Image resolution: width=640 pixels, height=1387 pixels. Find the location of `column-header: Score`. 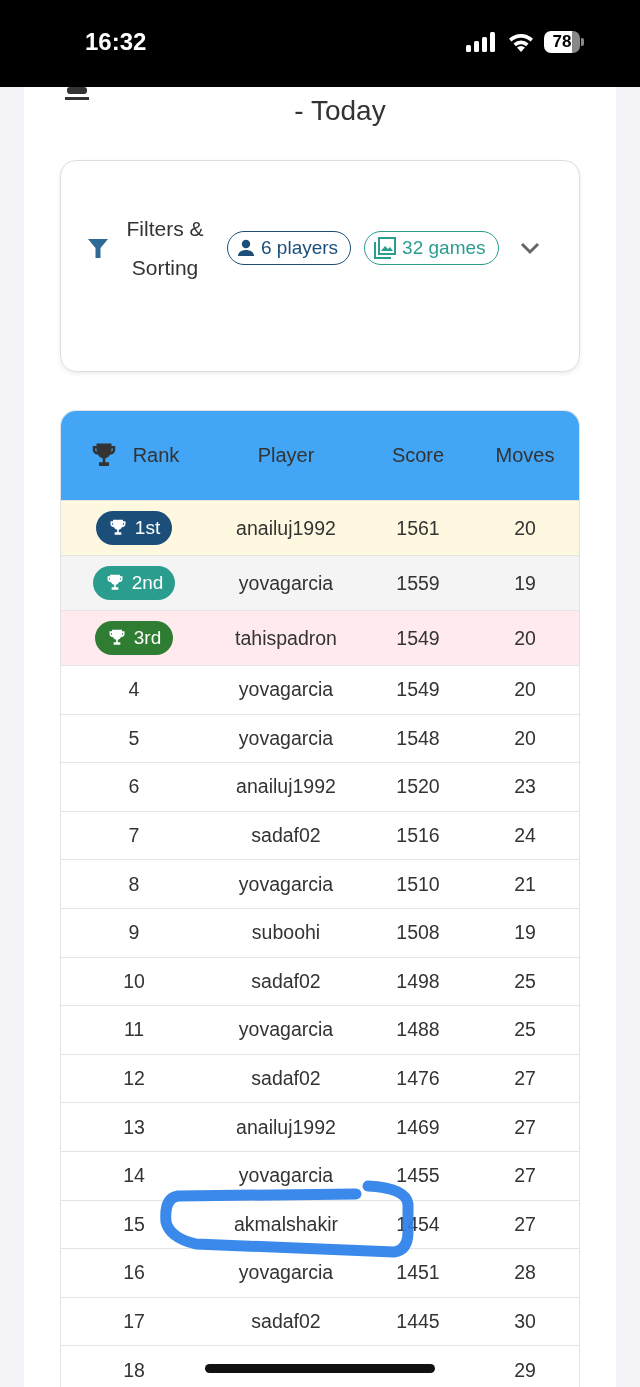

column-header: Score is located at coordinates (418, 455).